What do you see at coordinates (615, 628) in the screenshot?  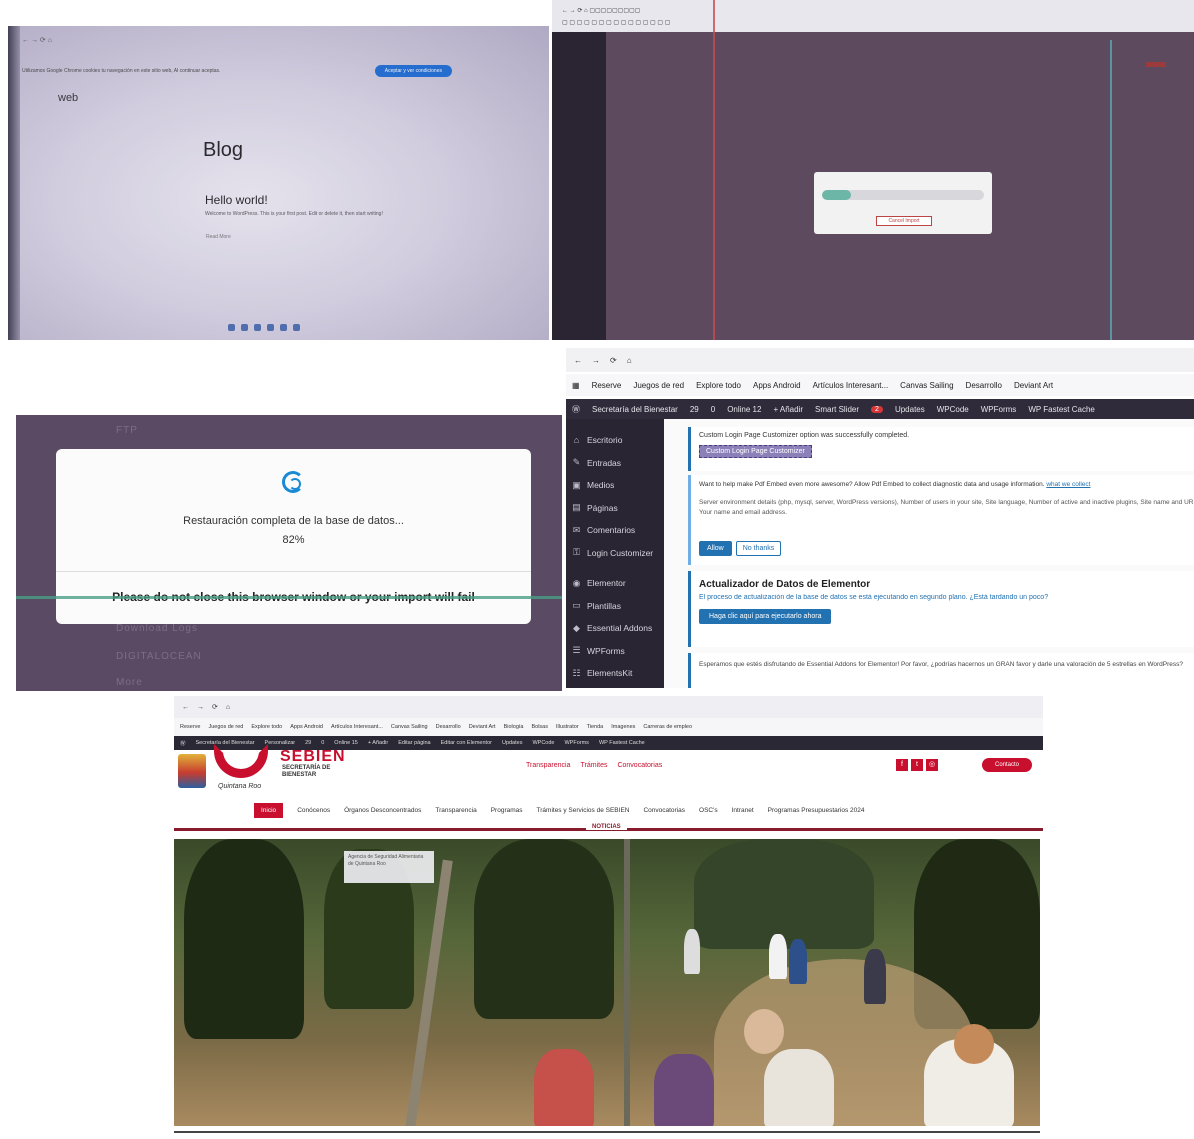 I see `sidebar-item: ◆ Essential Addons` at bounding box center [615, 628].